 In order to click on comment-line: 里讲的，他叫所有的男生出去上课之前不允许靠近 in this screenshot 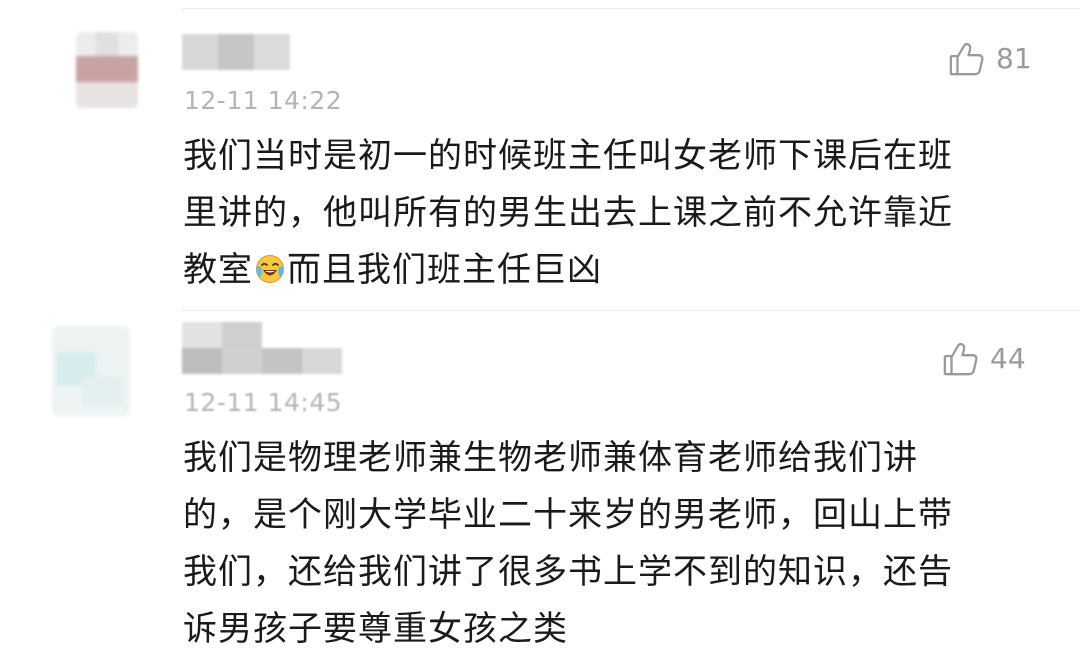, I will do `click(568, 213)`.